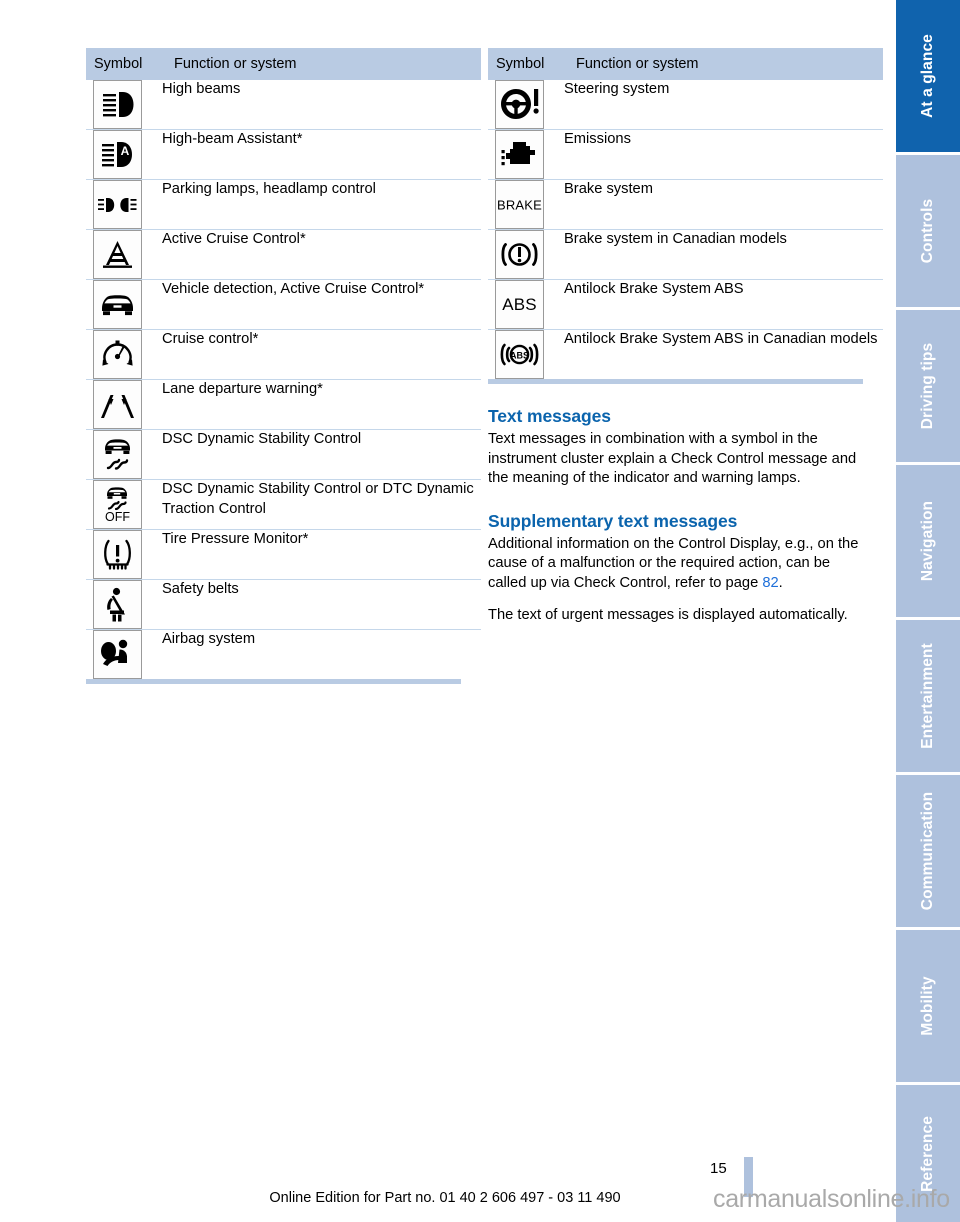 The image size is (960, 1222). Describe the element at coordinates (723, 304) in the screenshot. I see `function-cell: Antilock Brake System ABS` at that location.